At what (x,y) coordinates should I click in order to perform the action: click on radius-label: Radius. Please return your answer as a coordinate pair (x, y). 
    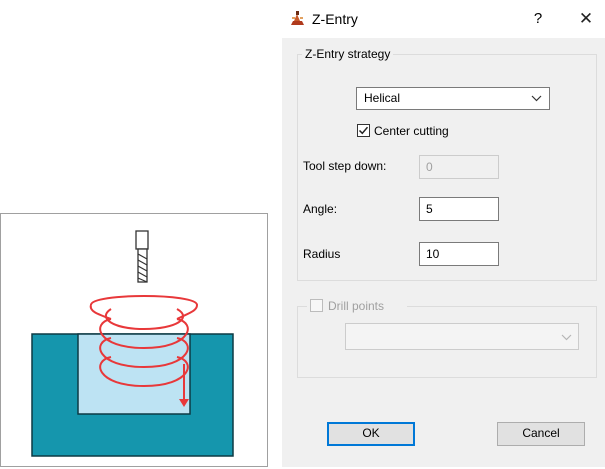
    Looking at the image, I should click on (322, 254).